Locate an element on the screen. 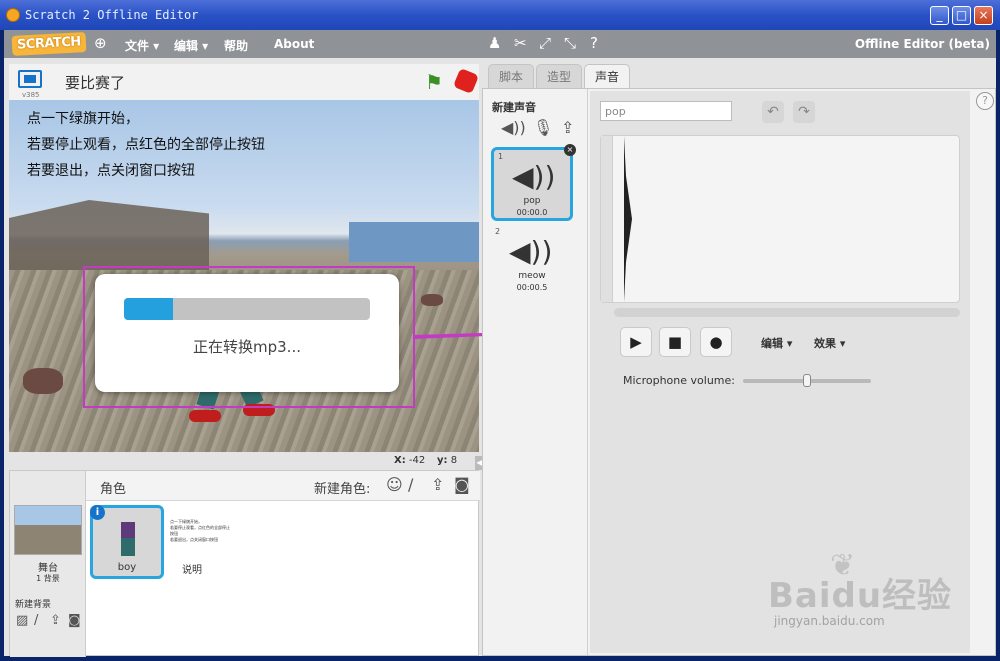  sound-item-pop: 1 ◀)) pop 00:00.0 × is located at coordinates (533, 182).